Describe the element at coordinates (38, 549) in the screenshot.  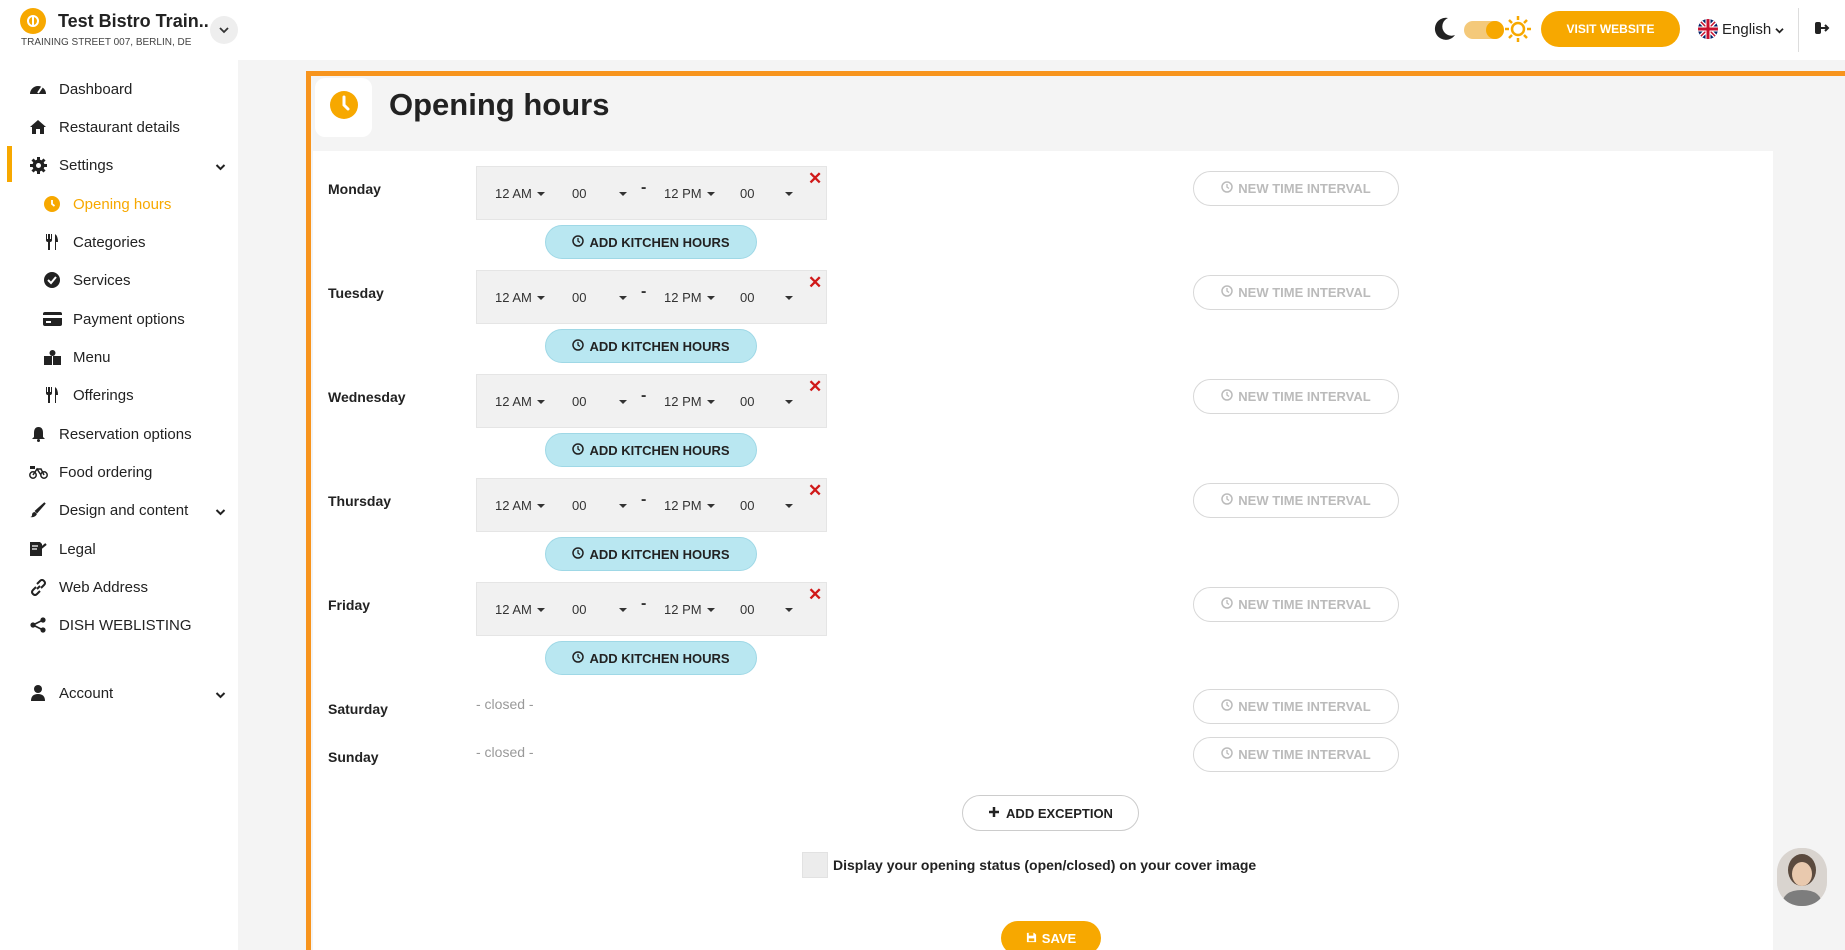
I see `signature-icon` at that location.